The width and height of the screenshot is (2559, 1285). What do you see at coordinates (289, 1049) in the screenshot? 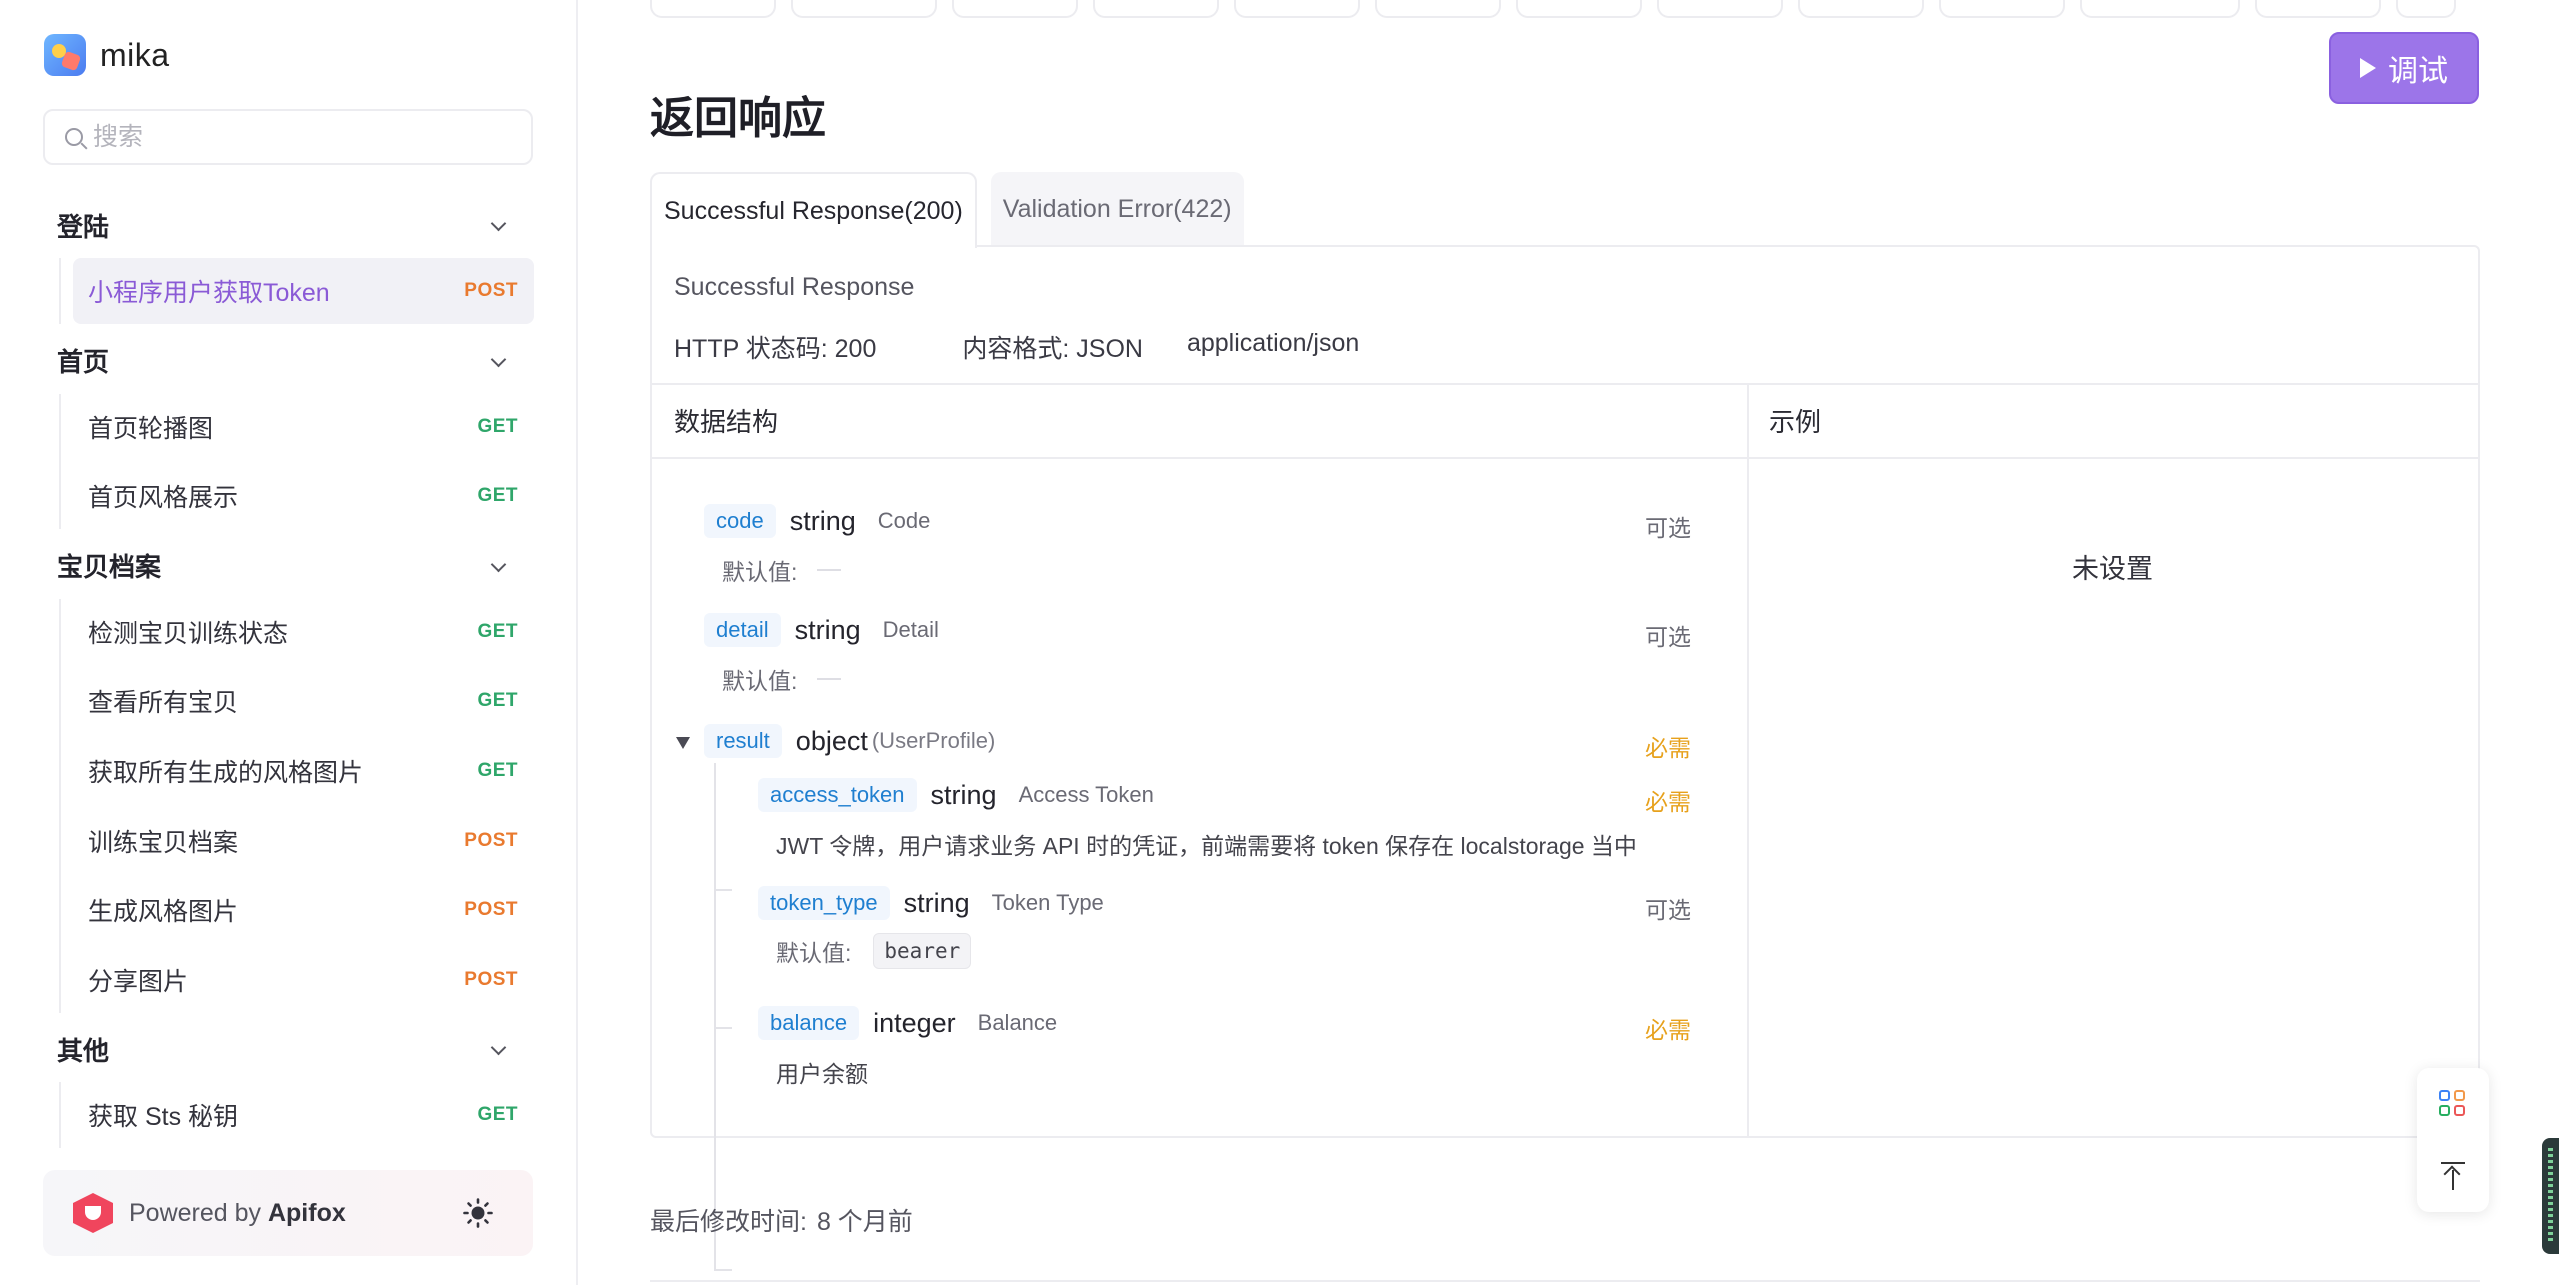
I see `nav-group-other: 其他` at bounding box center [289, 1049].